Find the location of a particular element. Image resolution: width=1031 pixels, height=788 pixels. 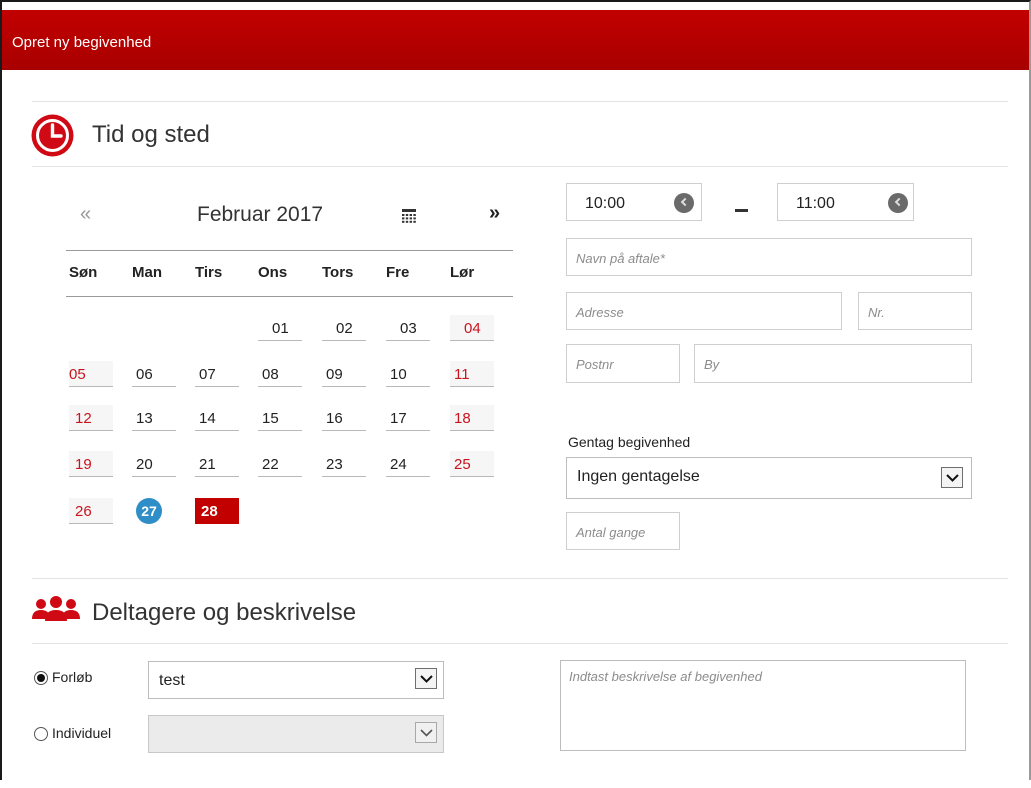

calendar-day: 20 is located at coordinates (154, 464).